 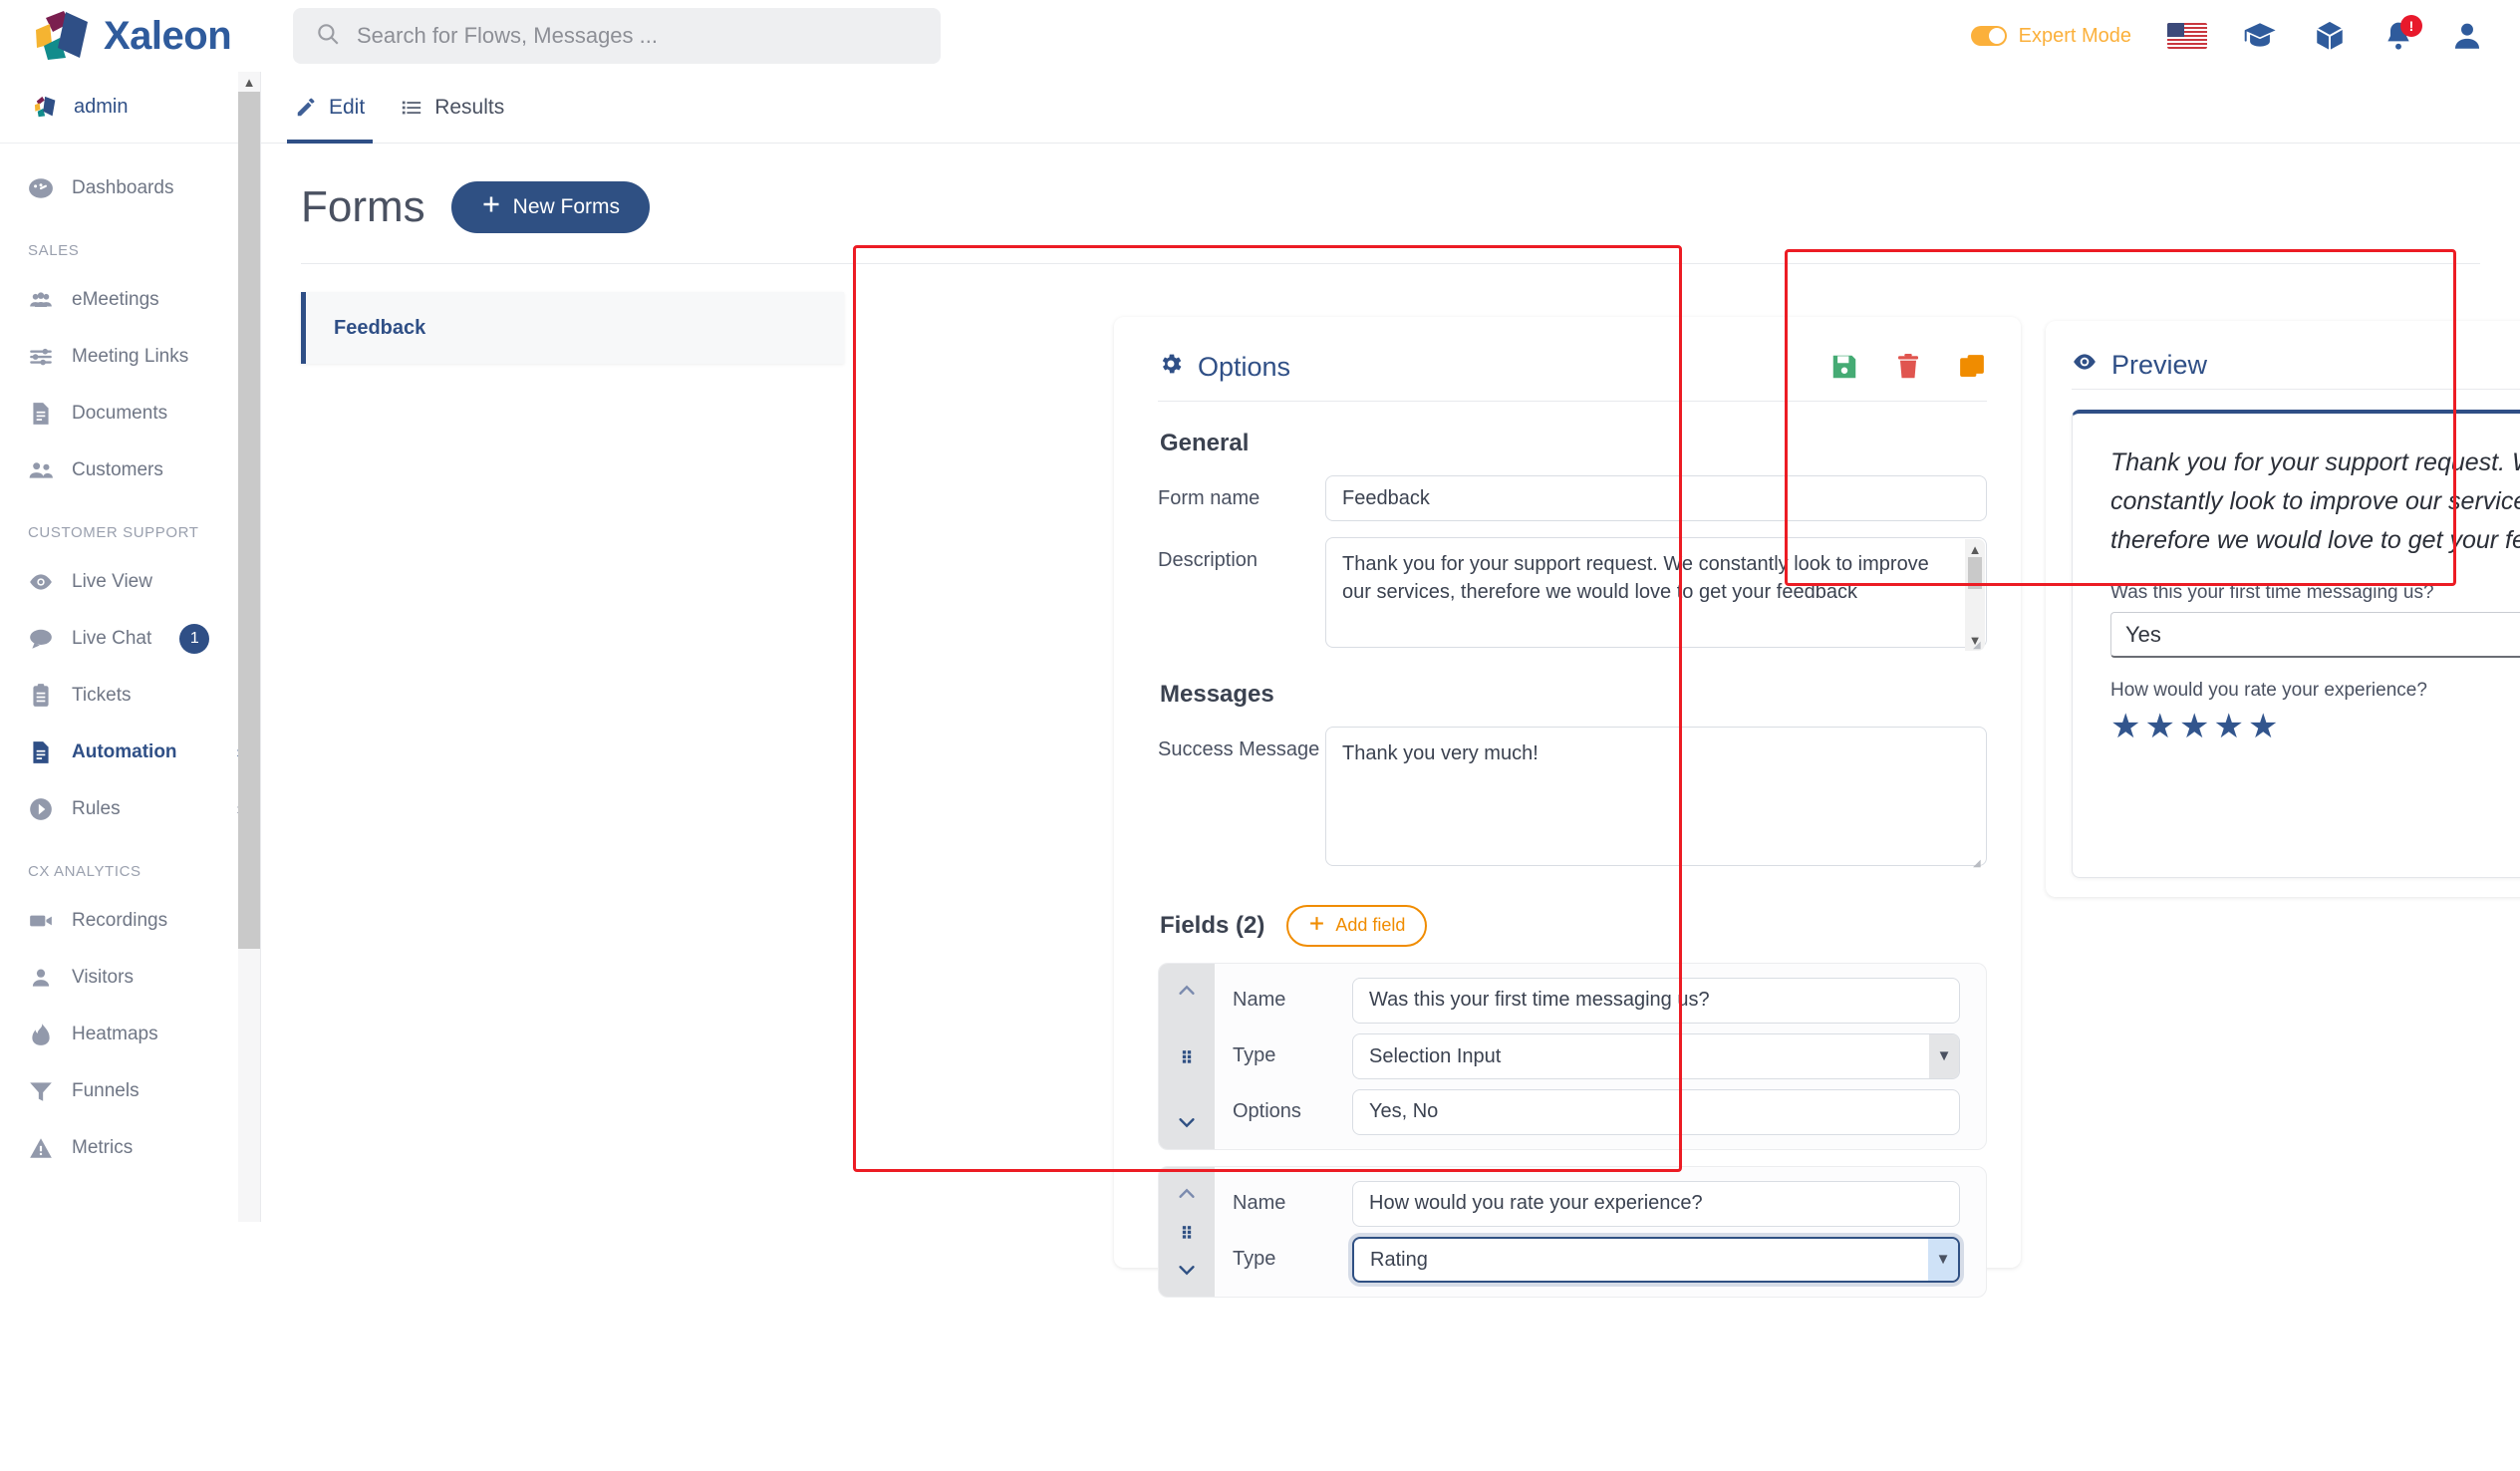 I want to click on sidebar-user: admin, so click(x=130, y=108).